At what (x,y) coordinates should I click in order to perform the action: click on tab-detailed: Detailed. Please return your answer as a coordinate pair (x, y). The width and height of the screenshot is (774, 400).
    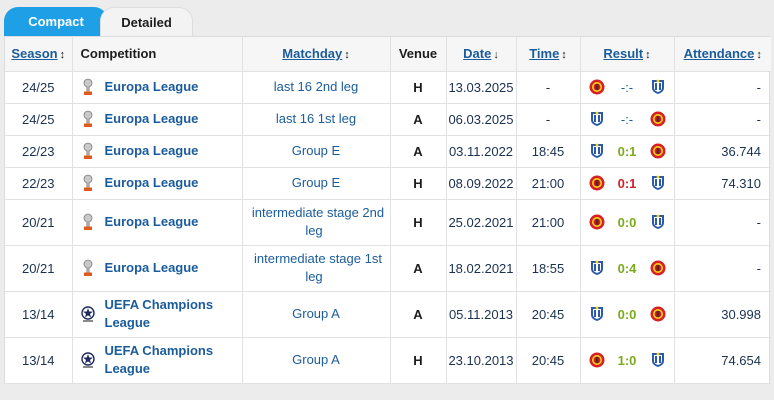
    Looking at the image, I should click on (146, 21).